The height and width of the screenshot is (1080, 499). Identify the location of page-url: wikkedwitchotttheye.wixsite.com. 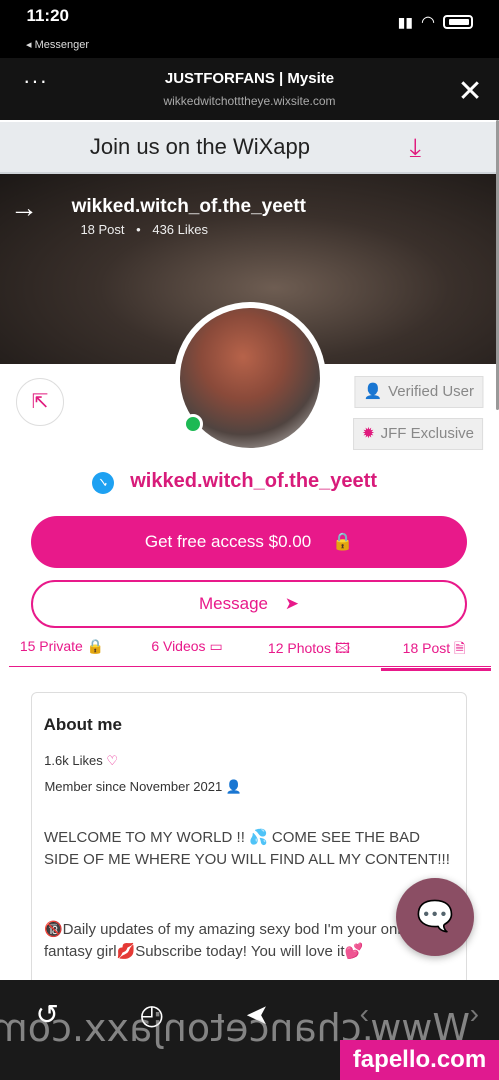
(249, 101).